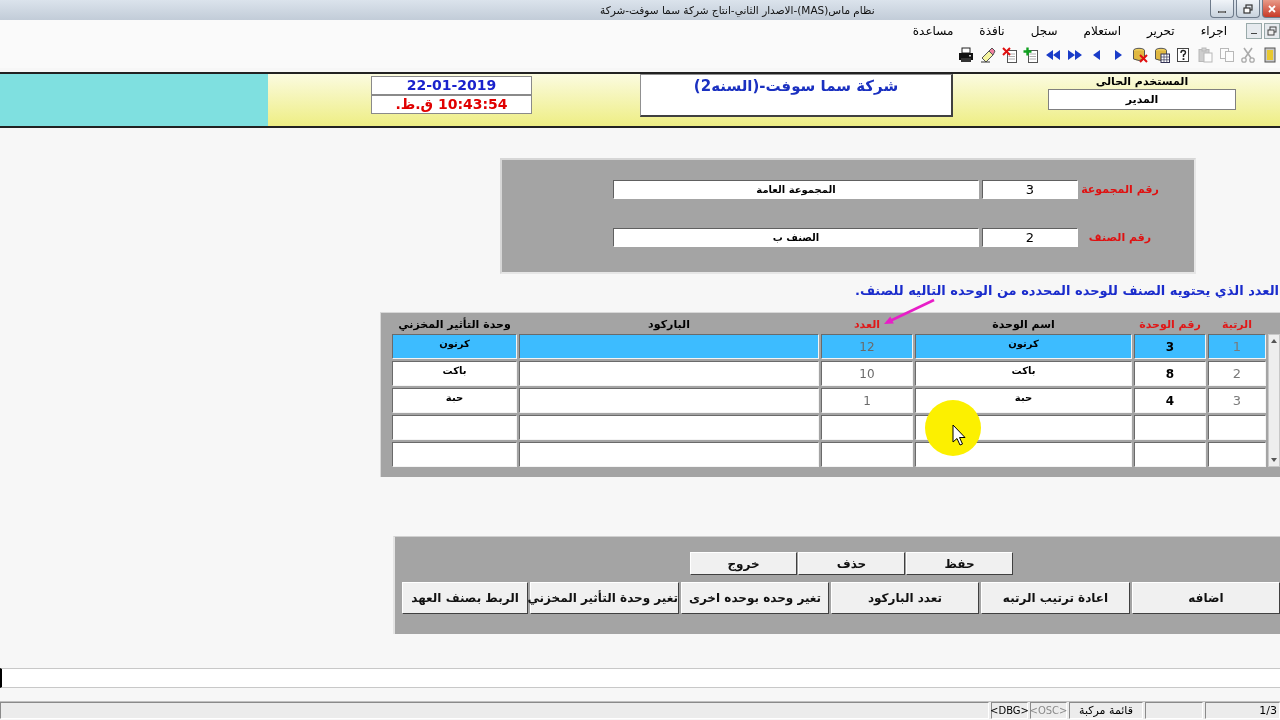  What do you see at coordinates (867, 324) in the screenshot?
I see `column-header: العدد` at bounding box center [867, 324].